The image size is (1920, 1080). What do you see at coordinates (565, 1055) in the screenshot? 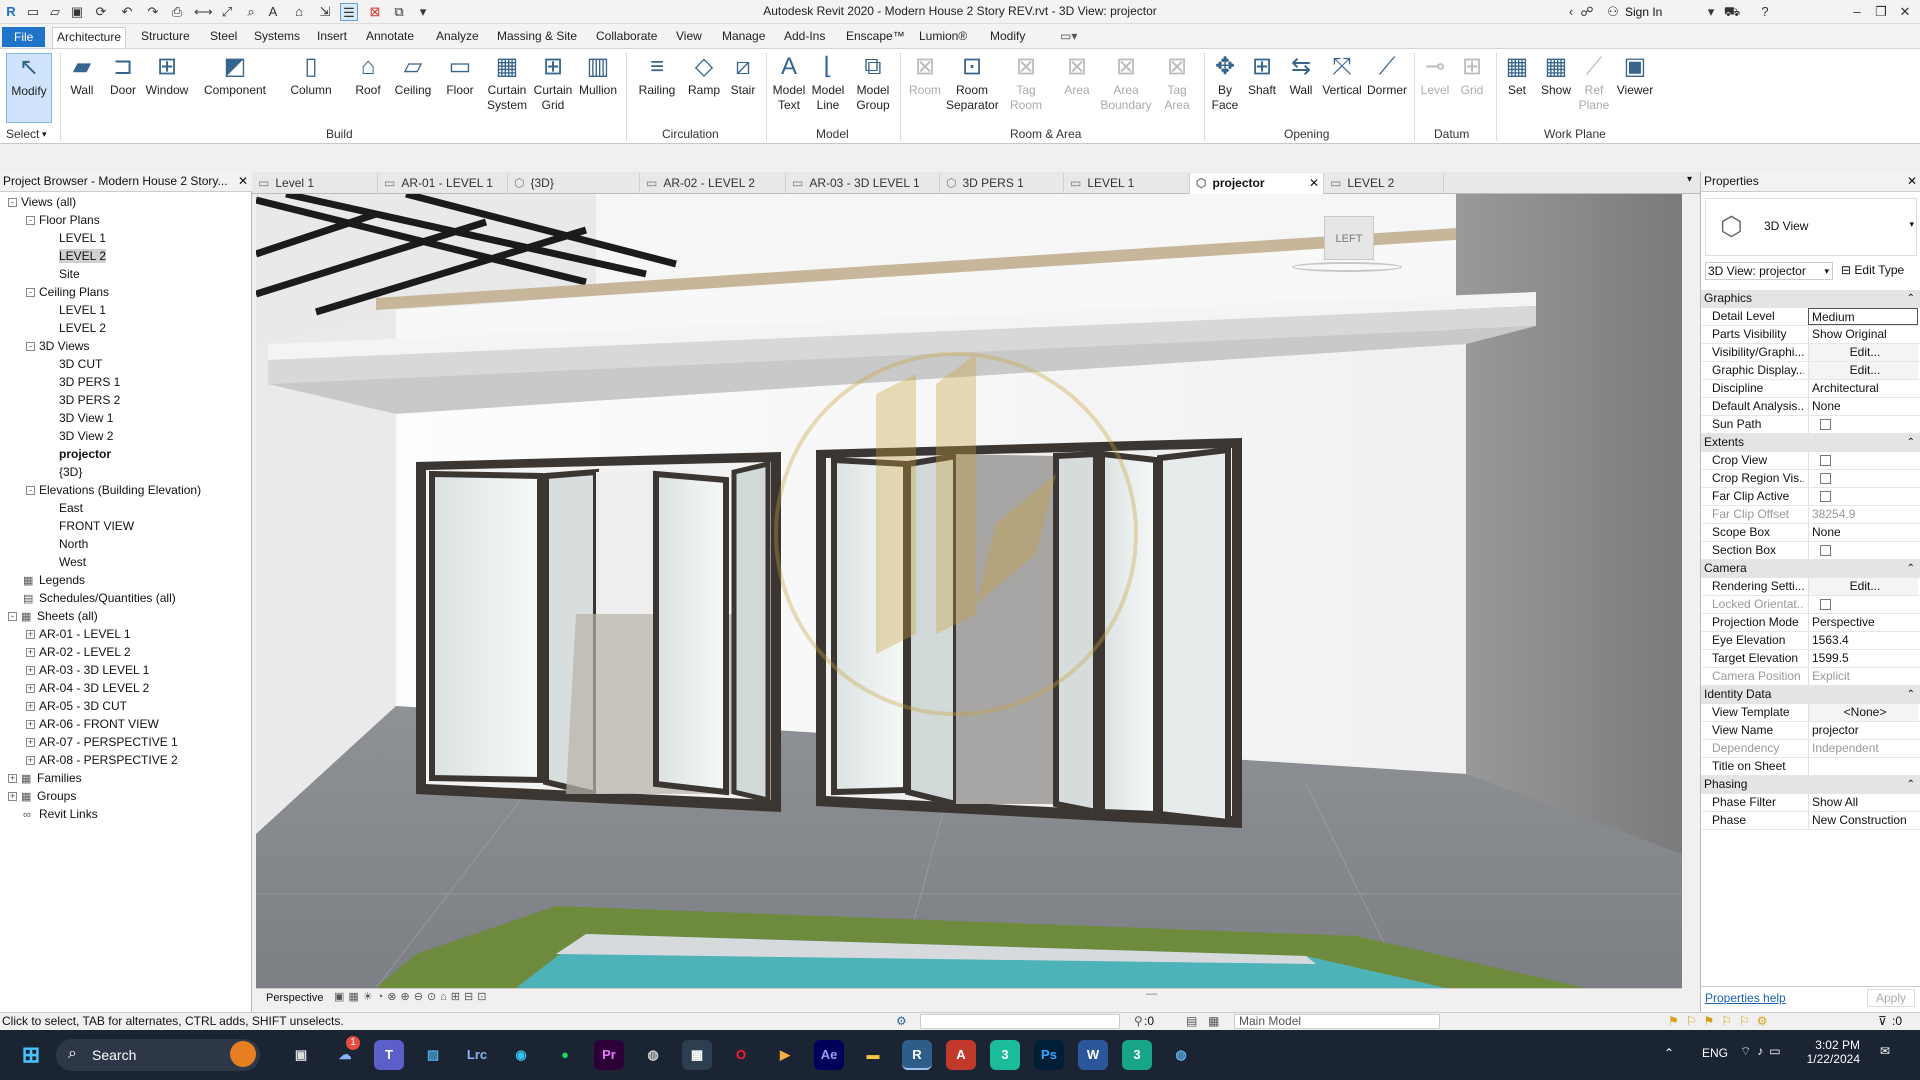
I see `spotify-icon: ●` at bounding box center [565, 1055].